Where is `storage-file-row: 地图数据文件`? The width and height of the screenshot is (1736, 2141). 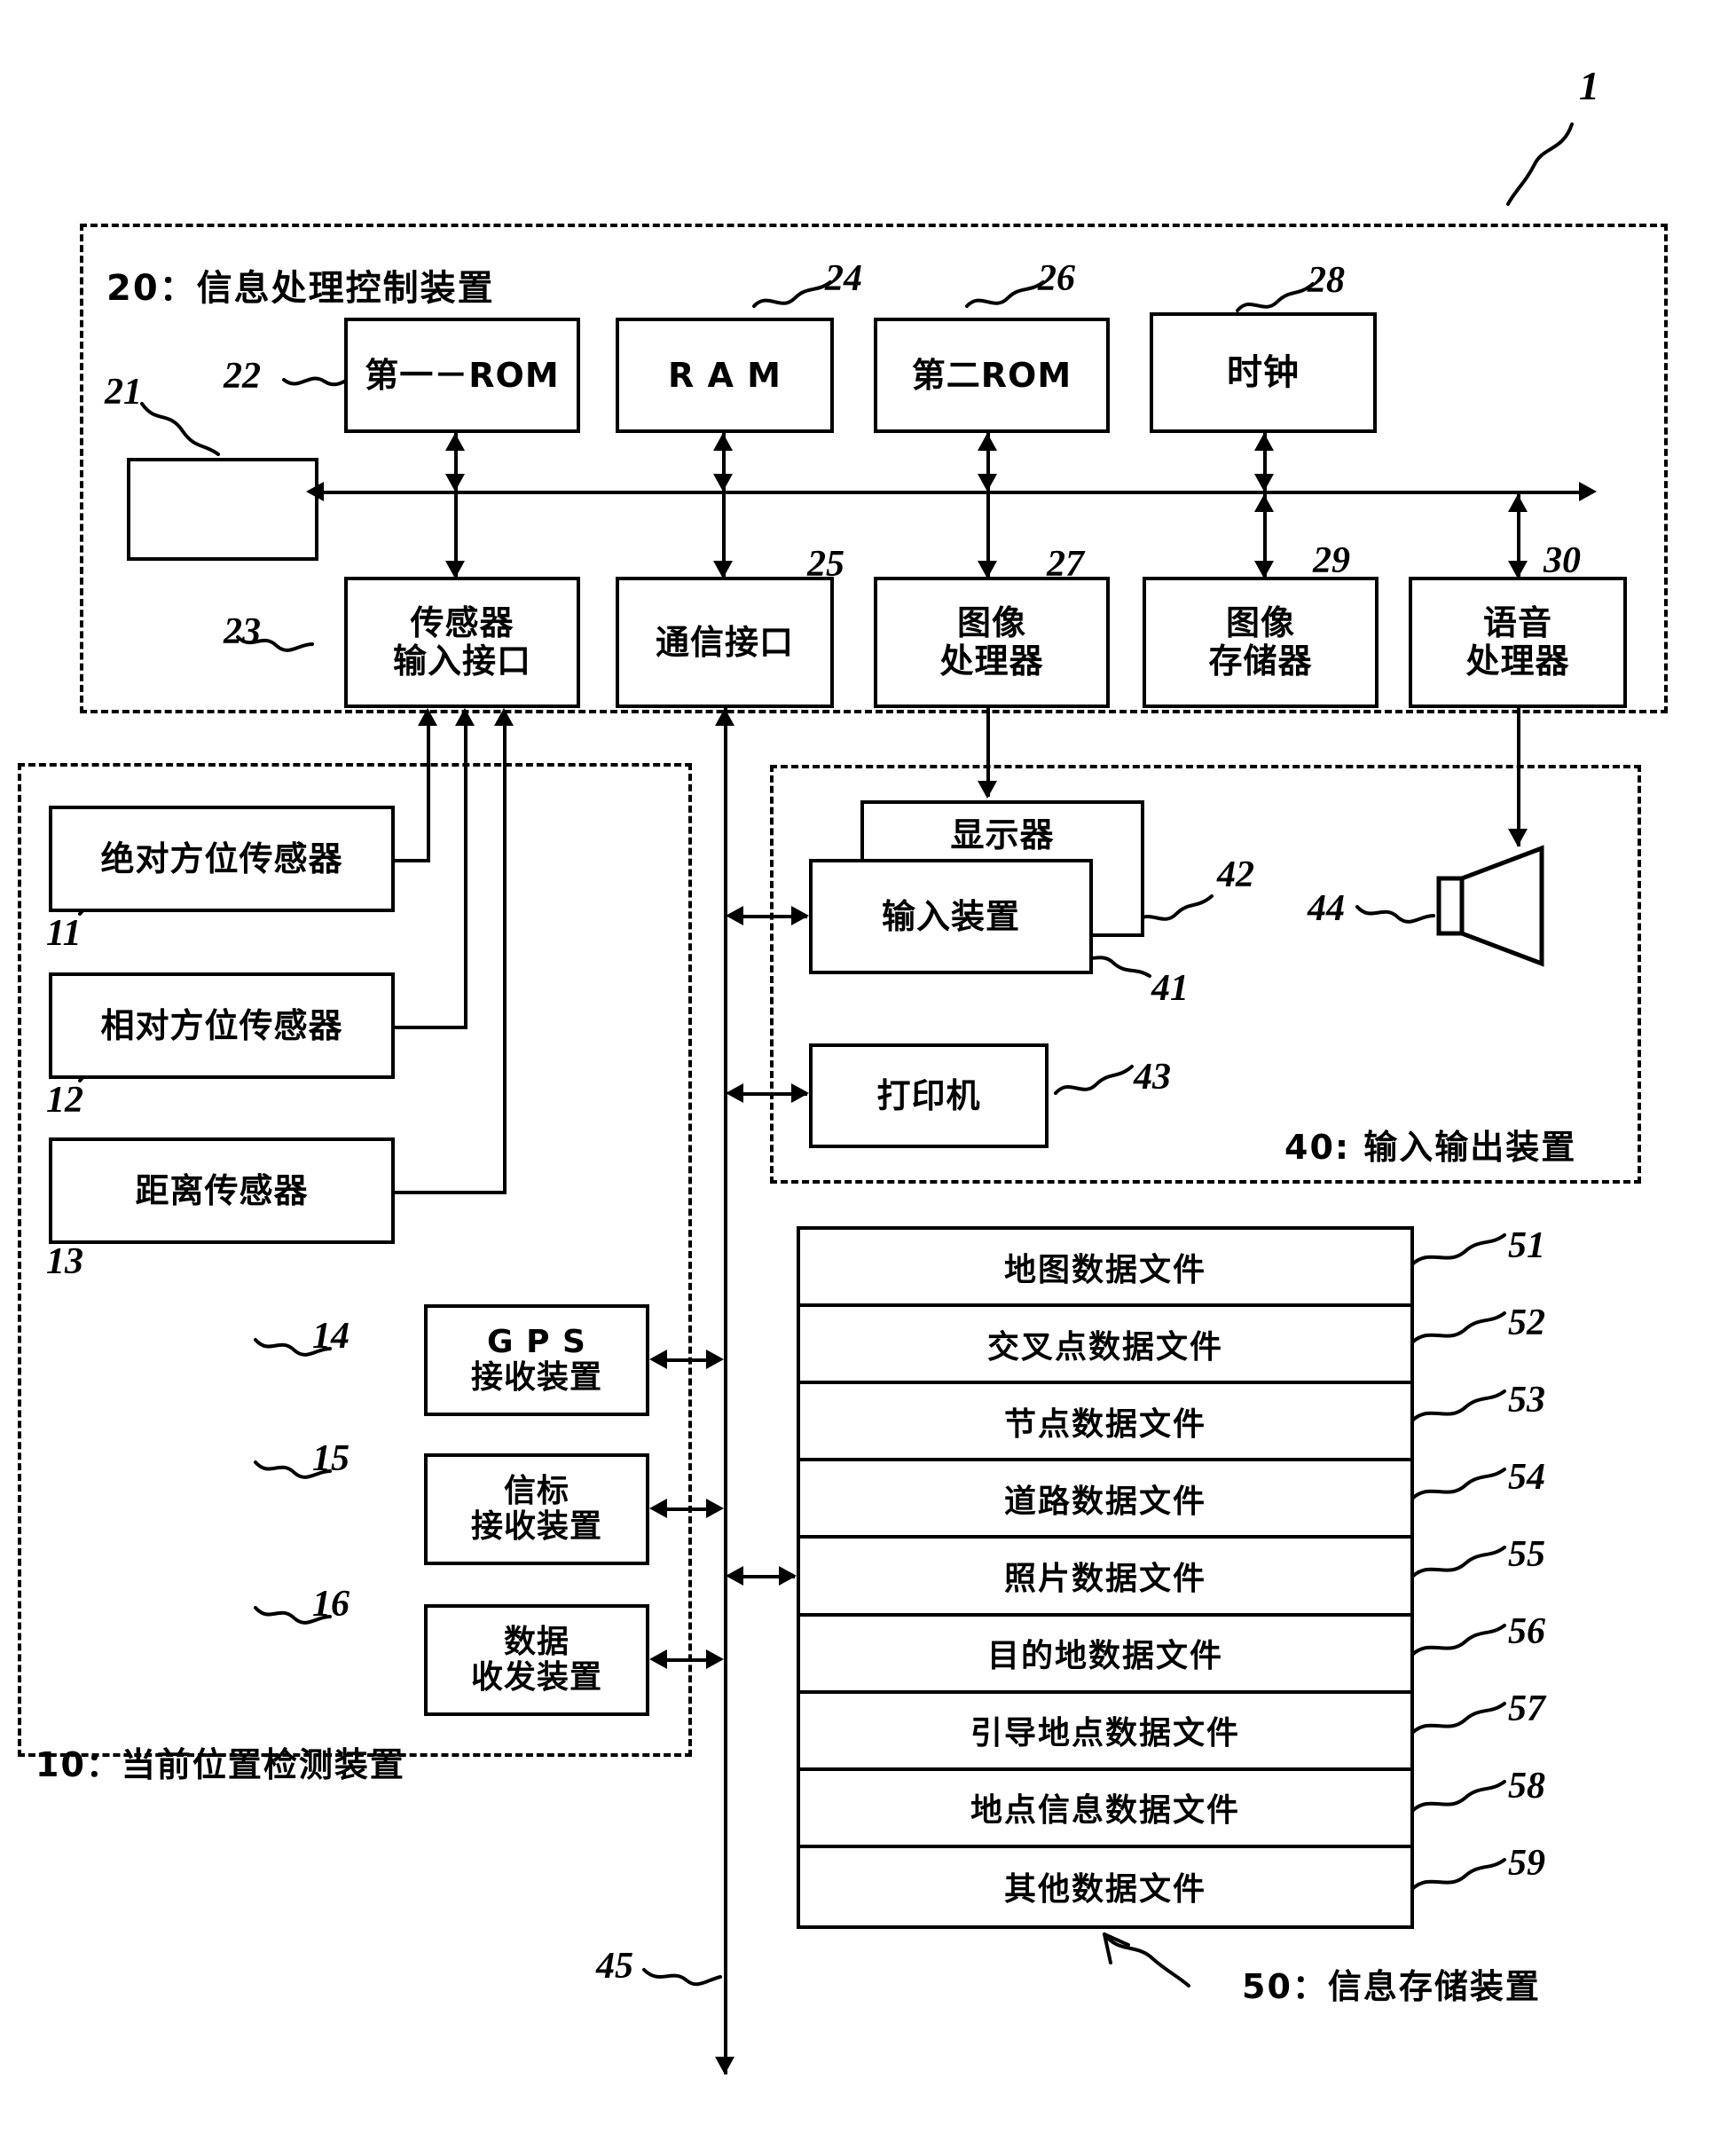 storage-file-row: 地图数据文件 is located at coordinates (1105, 1269).